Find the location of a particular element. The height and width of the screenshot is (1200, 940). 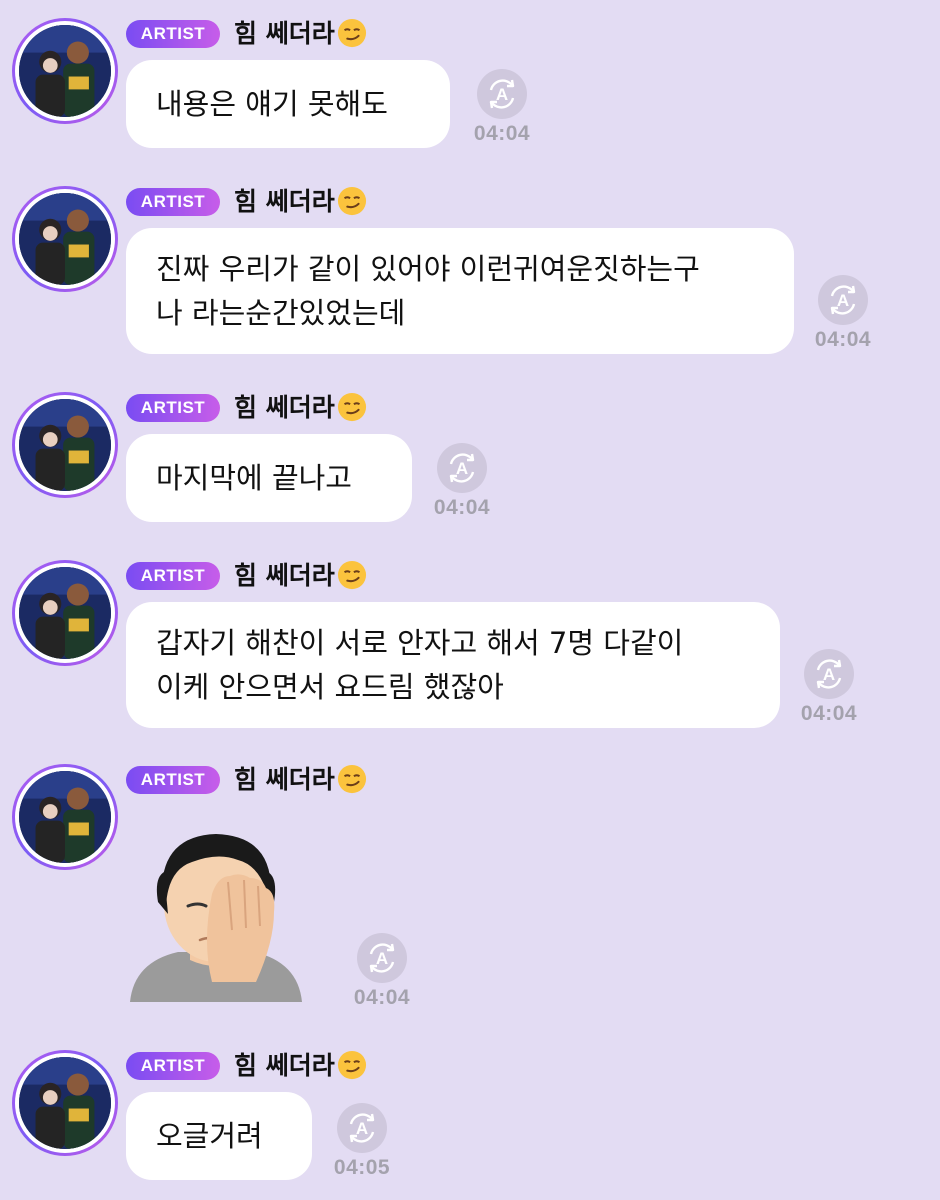

message-text: 오글거려 is located at coordinates (209, 1136).